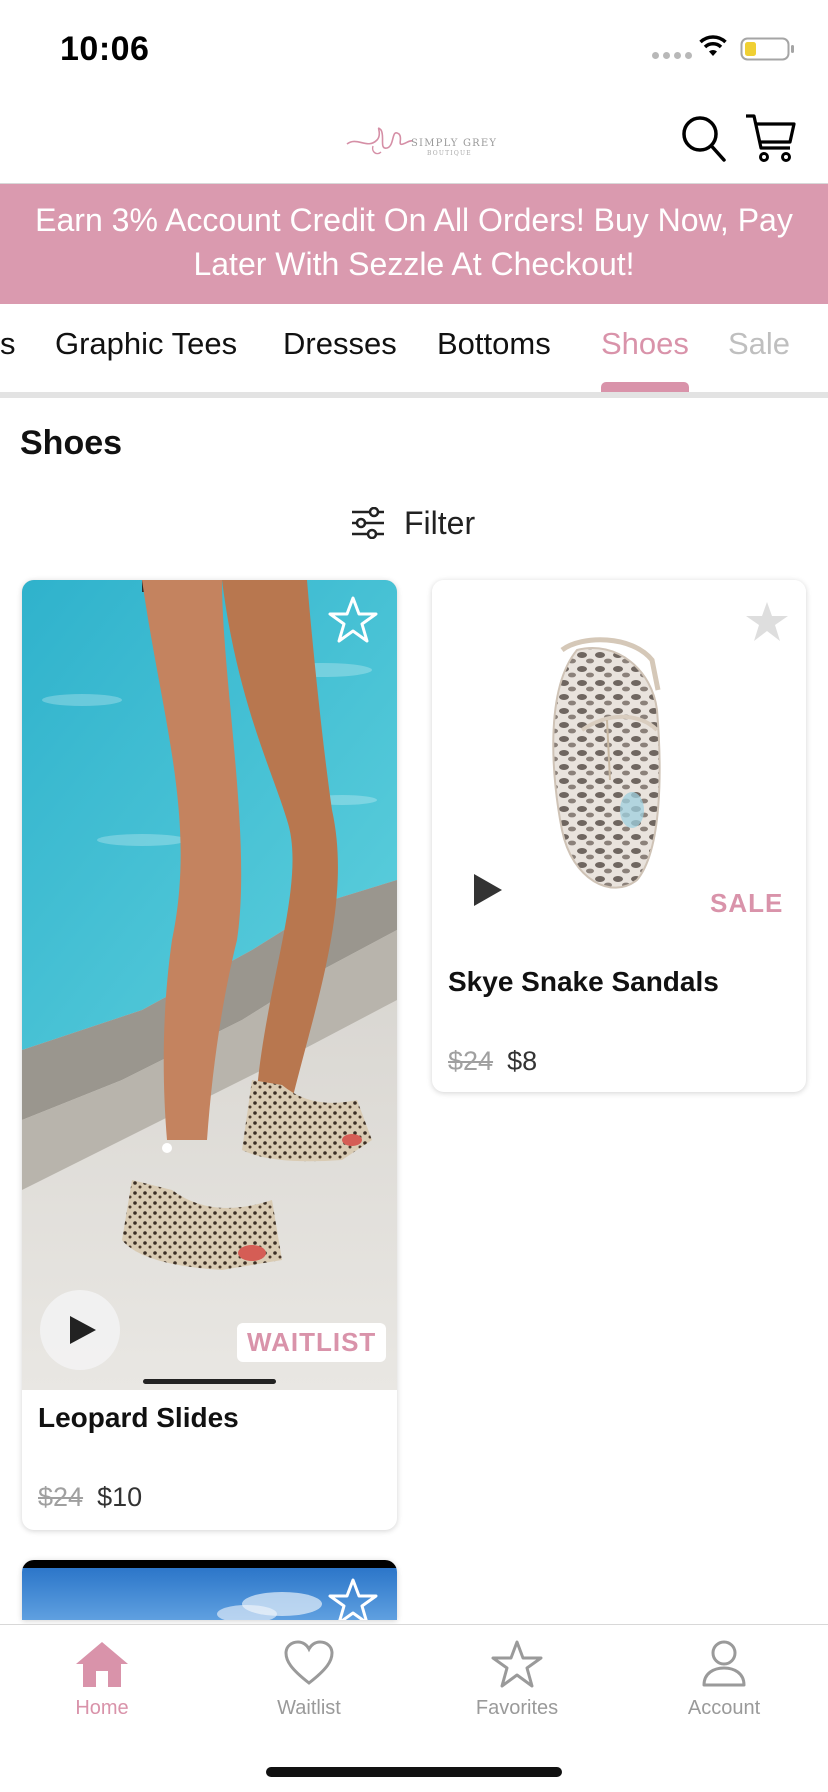 The width and height of the screenshot is (828, 1792). What do you see at coordinates (767, 49) in the screenshot?
I see `battery-icon` at bounding box center [767, 49].